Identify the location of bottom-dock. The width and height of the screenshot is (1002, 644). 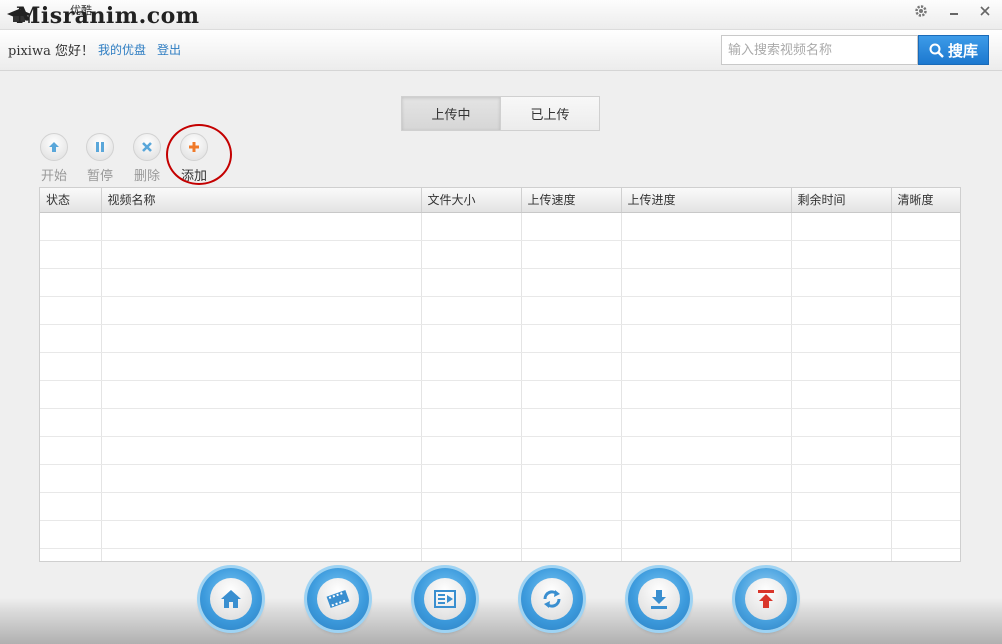
(501, 629).